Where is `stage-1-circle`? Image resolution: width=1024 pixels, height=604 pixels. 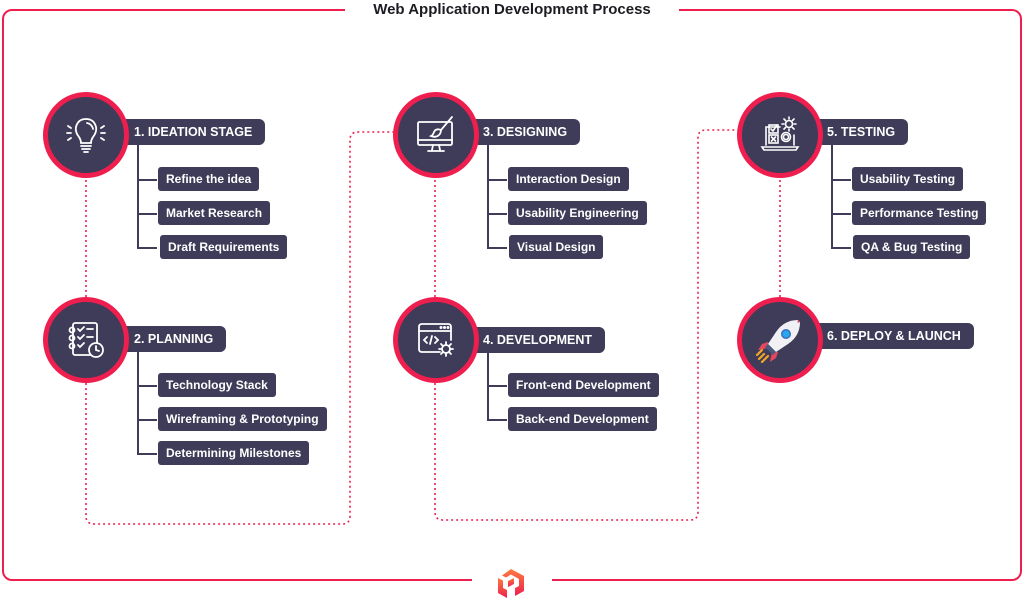 stage-1-circle is located at coordinates (86, 135).